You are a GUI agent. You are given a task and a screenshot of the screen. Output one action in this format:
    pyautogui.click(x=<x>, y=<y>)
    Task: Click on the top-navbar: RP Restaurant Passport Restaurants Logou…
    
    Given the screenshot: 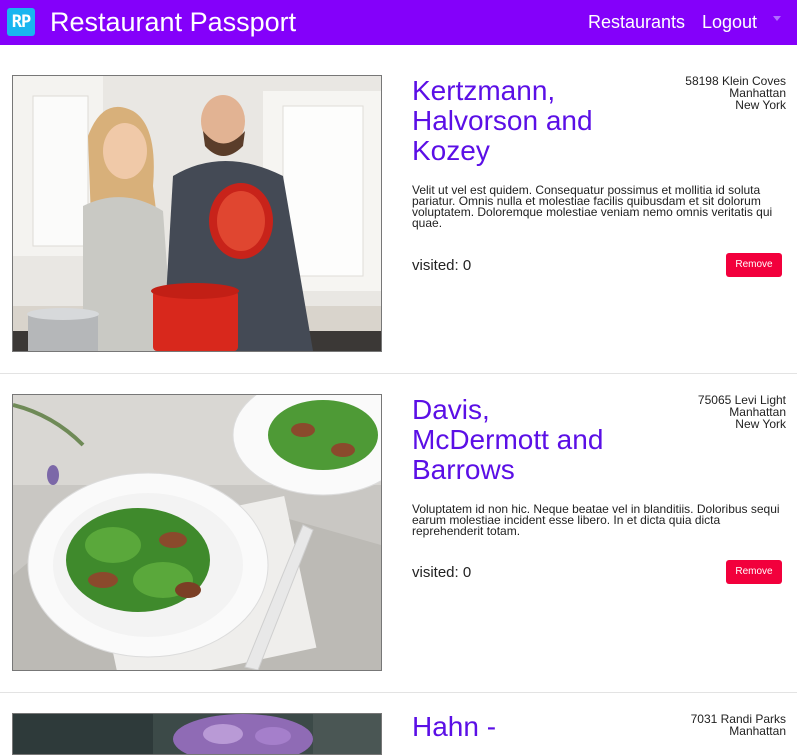 What is the action you would take?
    pyautogui.click(x=398, y=22)
    